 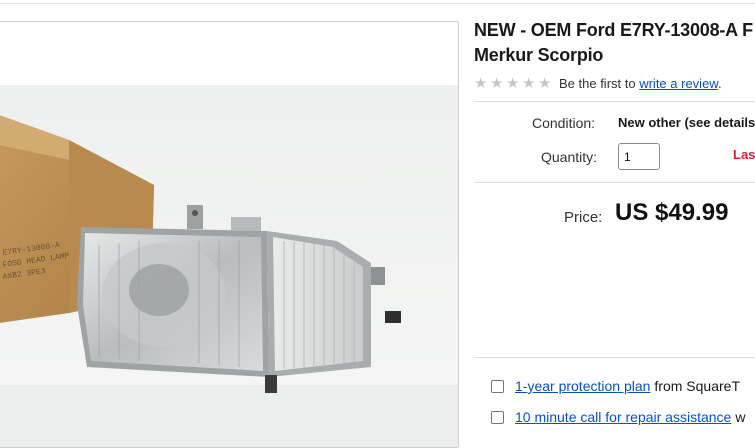 I want to click on rating-prompt: Be the first to write a review., so click(x=640, y=83).